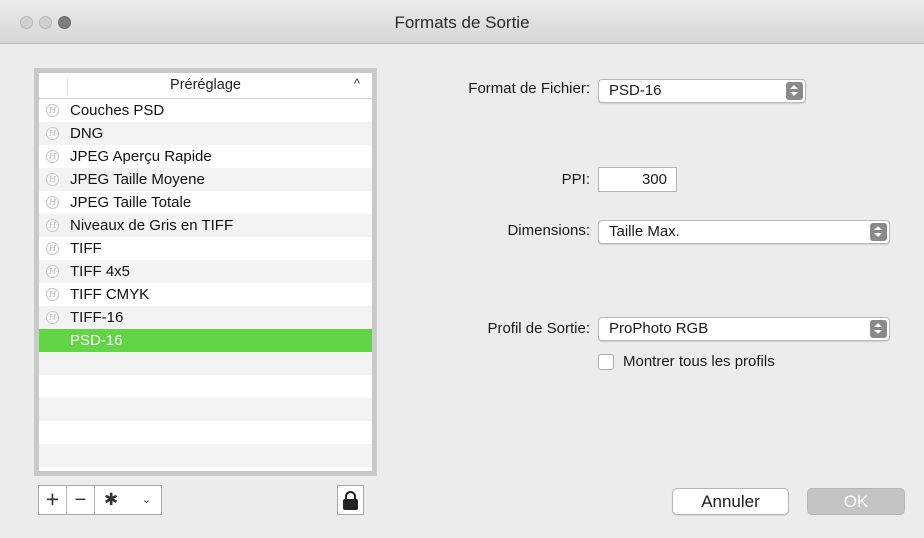 The height and width of the screenshot is (538, 924). Describe the element at coordinates (137, 179) in the screenshot. I see `preset-label: JPEG Taille Moyene` at that location.